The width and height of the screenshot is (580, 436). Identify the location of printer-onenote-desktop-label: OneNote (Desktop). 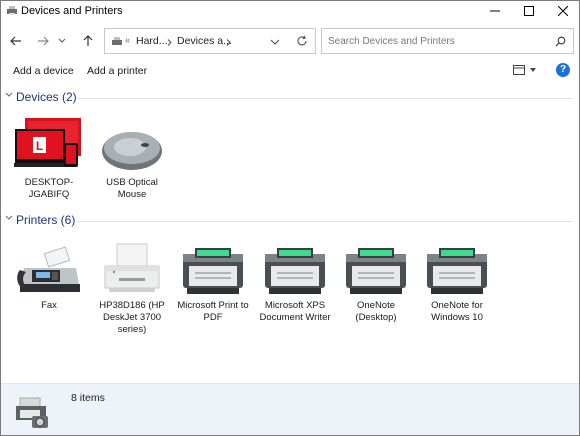
(376, 311).